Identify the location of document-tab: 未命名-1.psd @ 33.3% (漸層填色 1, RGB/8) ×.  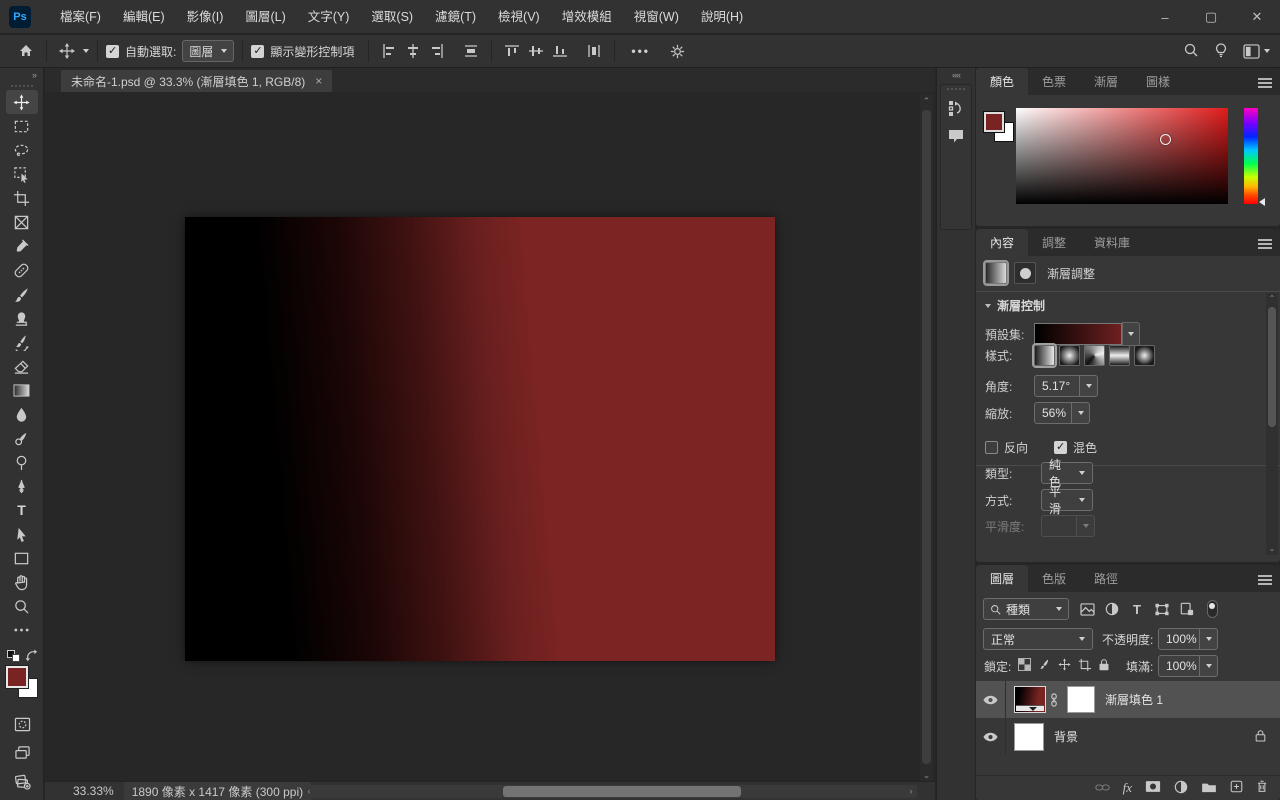
(197, 81).